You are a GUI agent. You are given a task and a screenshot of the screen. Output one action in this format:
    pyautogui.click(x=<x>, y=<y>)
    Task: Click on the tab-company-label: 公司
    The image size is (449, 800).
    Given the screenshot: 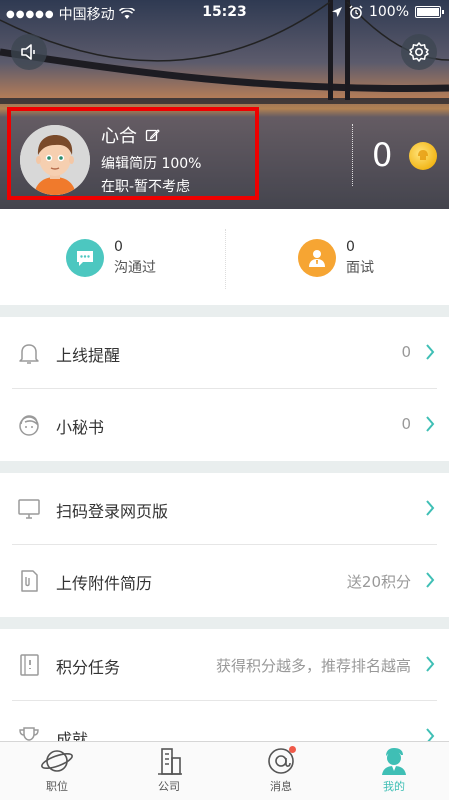 What is the action you would take?
    pyautogui.click(x=169, y=786)
    